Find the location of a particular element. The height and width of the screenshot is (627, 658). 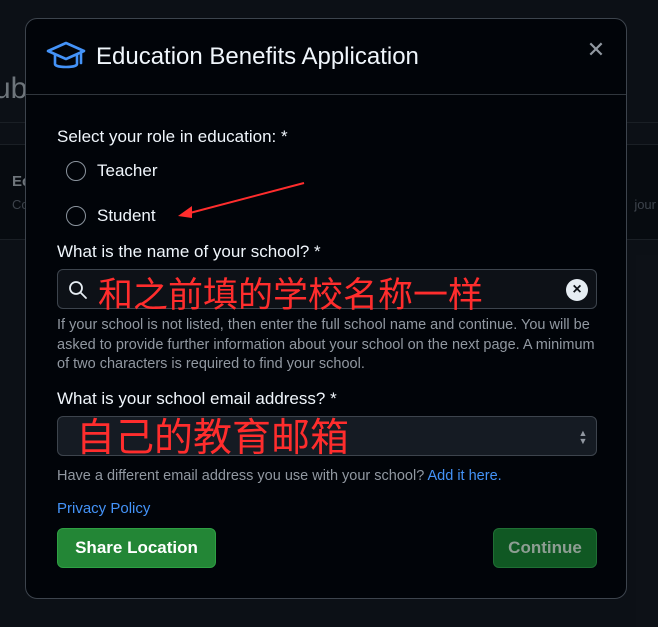

radio-label-teacher: Teacher is located at coordinates (127, 170).